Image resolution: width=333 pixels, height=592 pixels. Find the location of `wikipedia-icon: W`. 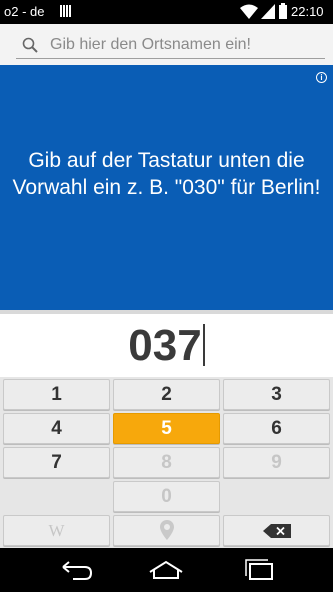

wikipedia-icon: W is located at coordinates (56, 530).